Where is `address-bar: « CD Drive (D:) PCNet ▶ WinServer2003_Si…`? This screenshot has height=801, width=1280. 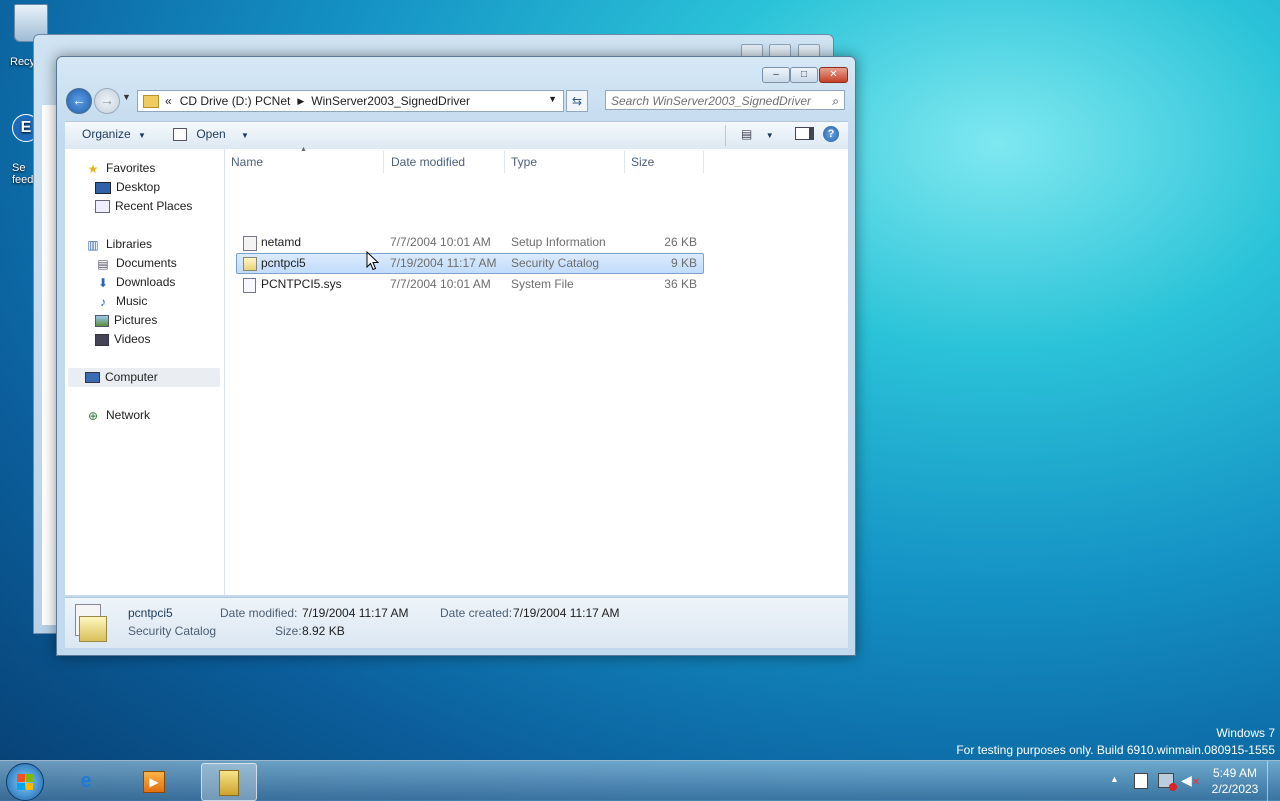
address-bar: « CD Drive (D:) PCNet ▶ WinServer2003_Si… is located at coordinates (350, 101).